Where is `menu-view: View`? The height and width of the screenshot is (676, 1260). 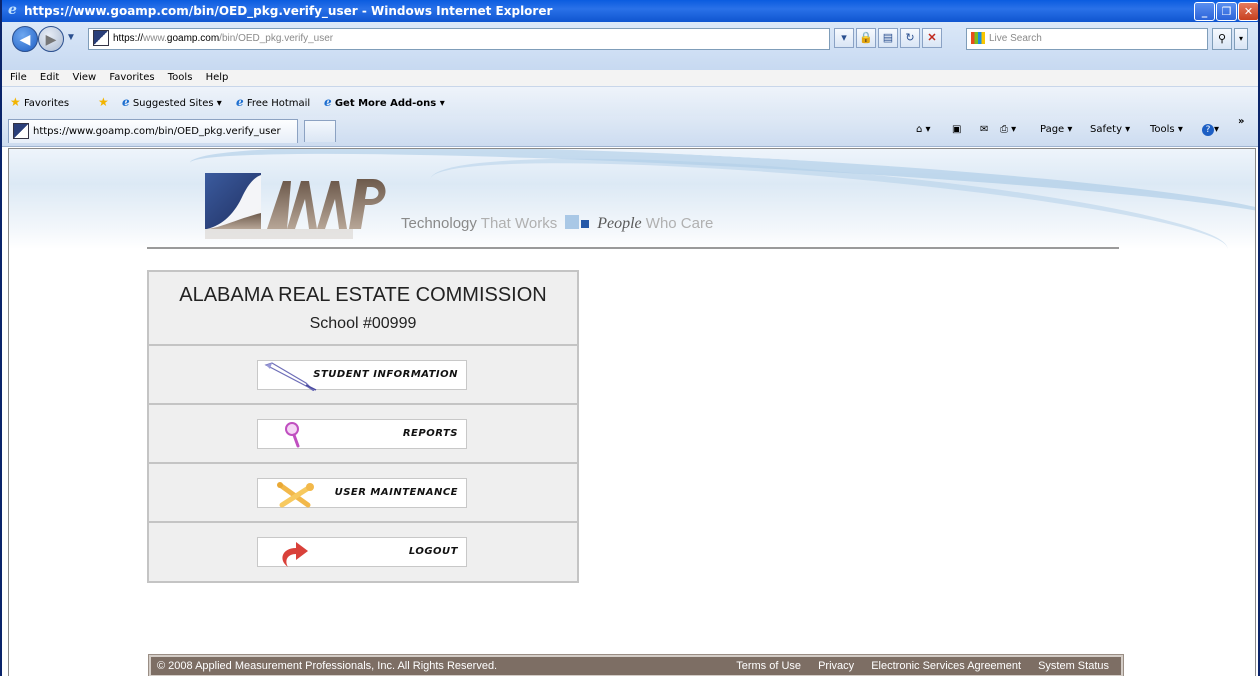 menu-view: View is located at coordinates (84, 77).